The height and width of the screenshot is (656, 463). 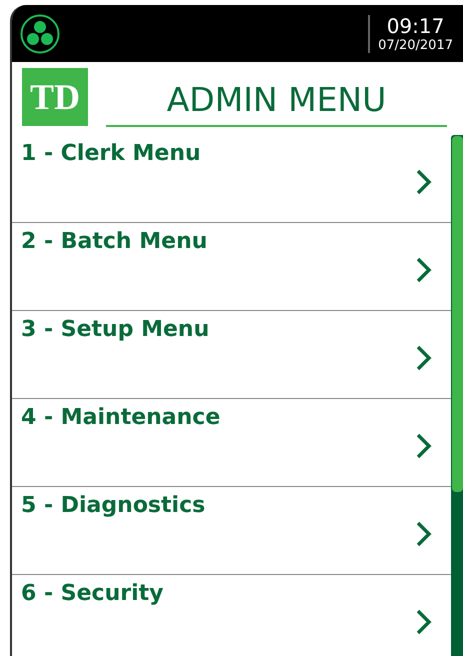 What do you see at coordinates (457, 395) in the screenshot?
I see `scrollbar` at bounding box center [457, 395].